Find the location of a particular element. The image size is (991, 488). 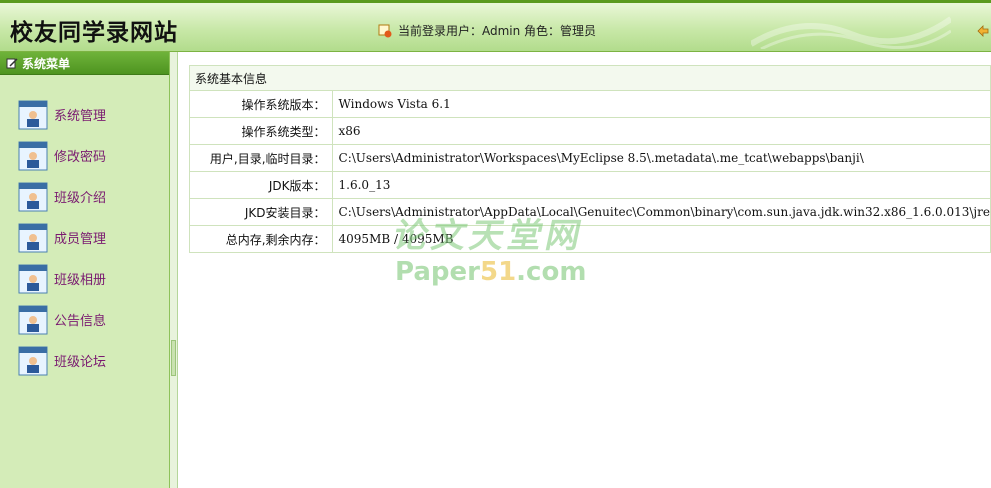

sidebar-item-label: 班级介绍 is located at coordinates (80, 198).